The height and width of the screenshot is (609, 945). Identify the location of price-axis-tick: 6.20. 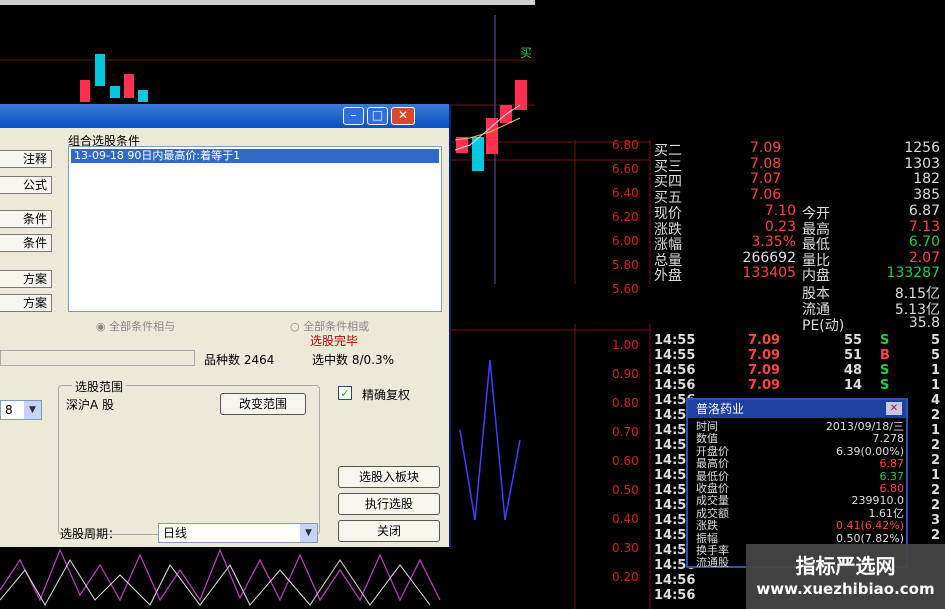
(625, 217).